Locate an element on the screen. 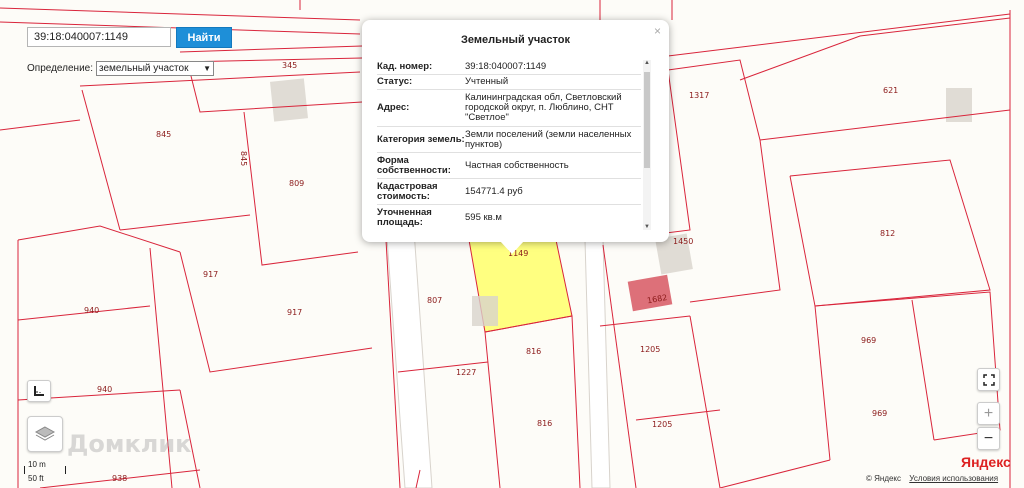 The image size is (1024, 488). plot-label: 345 is located at coordinates (289, 65).